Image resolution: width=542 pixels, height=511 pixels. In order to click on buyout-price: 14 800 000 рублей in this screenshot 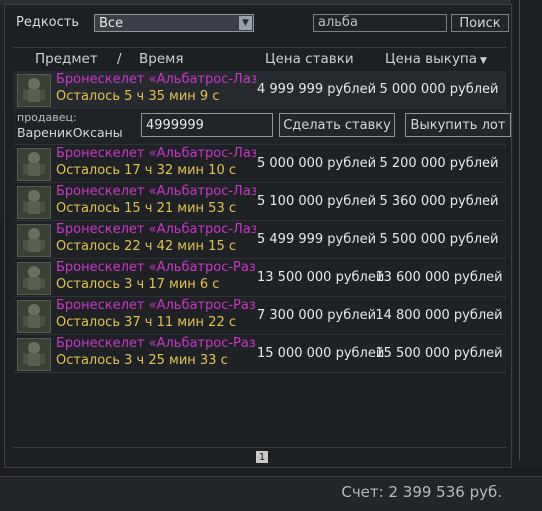, I will do `click(439, 315)`.